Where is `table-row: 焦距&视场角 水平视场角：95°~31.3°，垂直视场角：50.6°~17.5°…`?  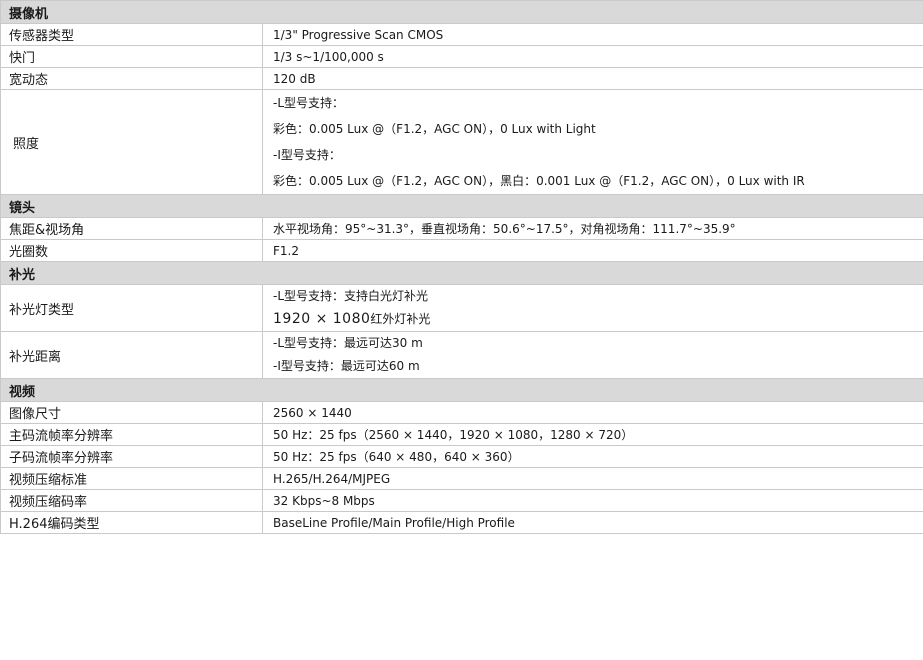 table-row: 焦距&视场角 水平视场角：95°~31.3°，垂直视场角：50.6°~17.5°… is located at coordinates (461, 228).